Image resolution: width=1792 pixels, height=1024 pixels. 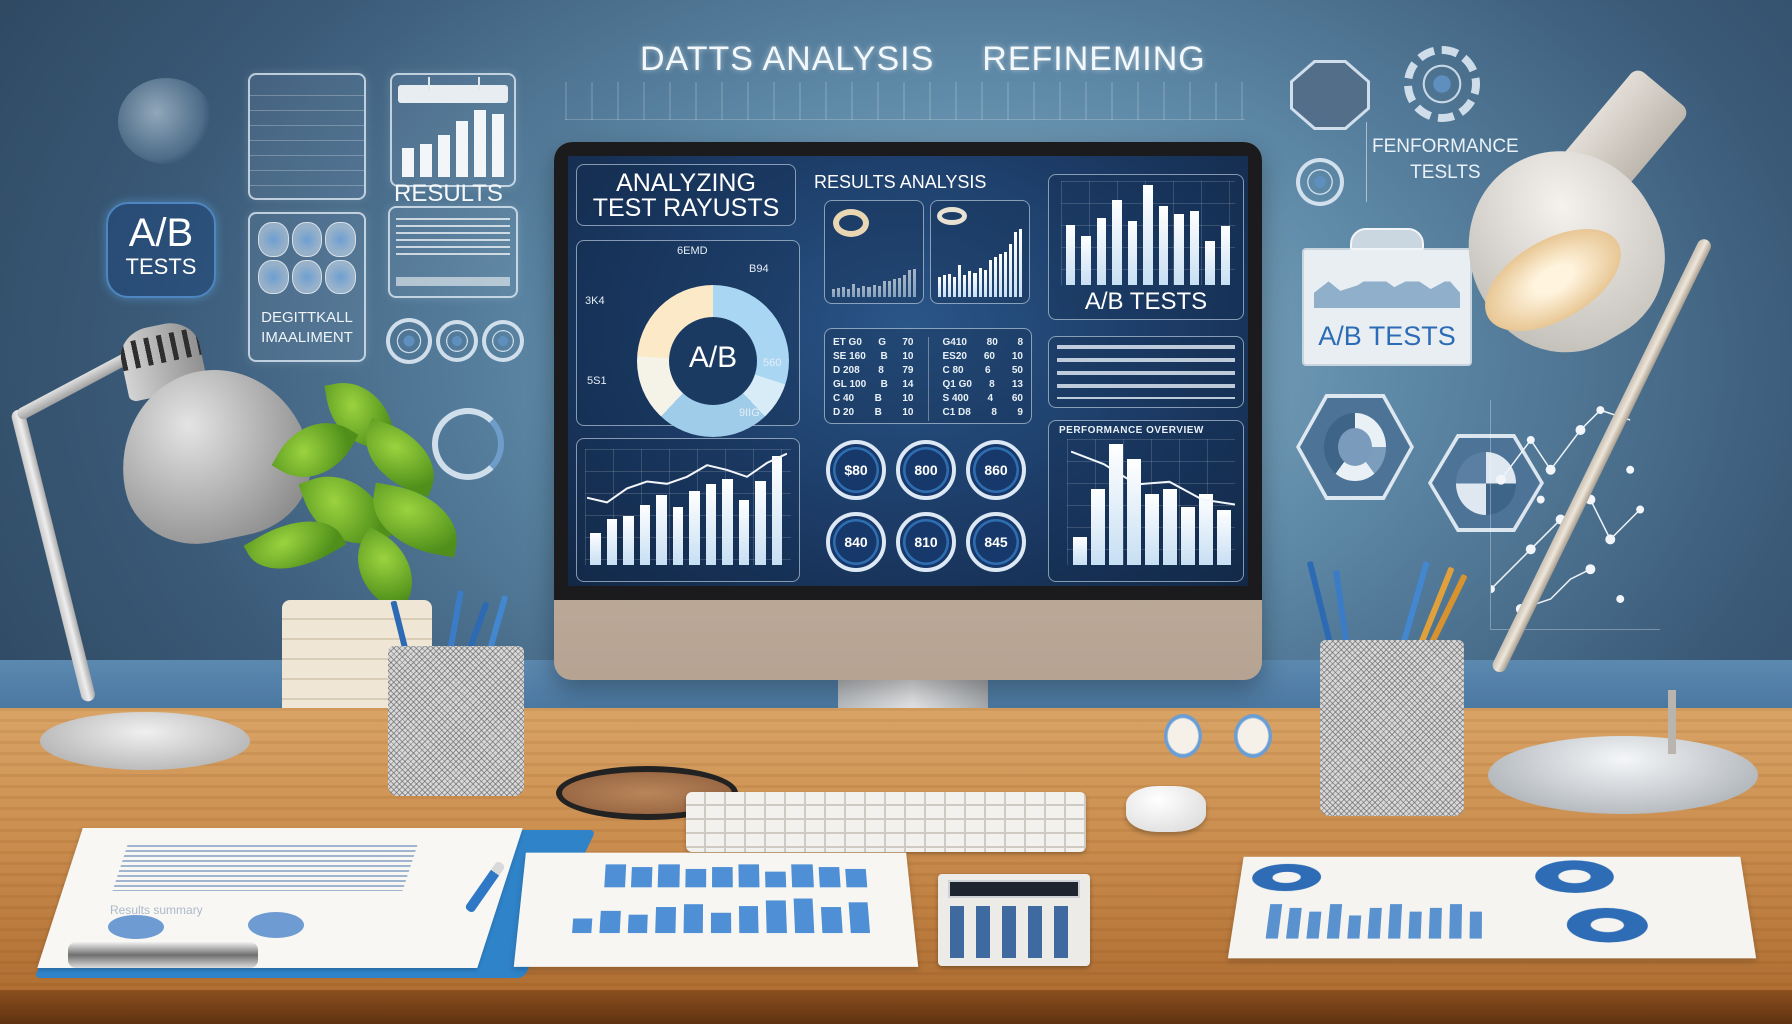 What do you see at coordinates (163, 955) in the screenshot?
I see `clipboard-clip` at bounding box center [163, 955].